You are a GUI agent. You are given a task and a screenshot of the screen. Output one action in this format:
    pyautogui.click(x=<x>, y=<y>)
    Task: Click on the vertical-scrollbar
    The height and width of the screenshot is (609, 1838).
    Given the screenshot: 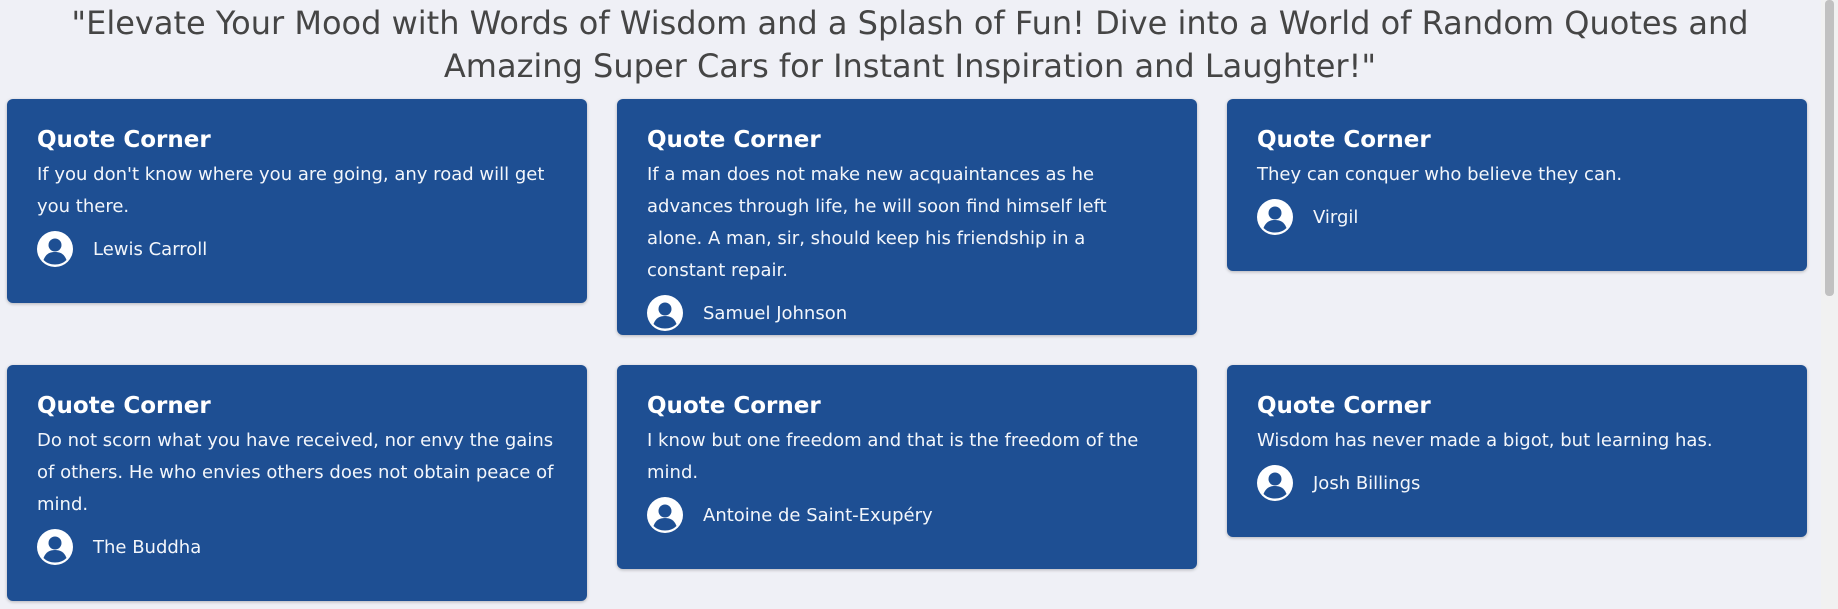 What is the action you would take?
    pyautogui.click(x=1829, y=304)
    